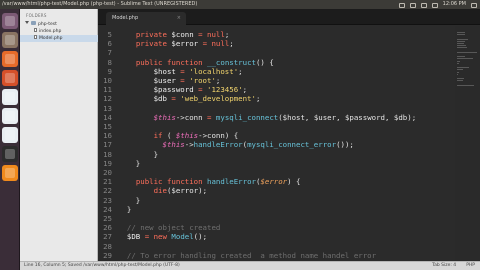  What do you see at coordinates (10, 116) in the screenshot?
I see `calc-icon` at bounding box center [10, 116].